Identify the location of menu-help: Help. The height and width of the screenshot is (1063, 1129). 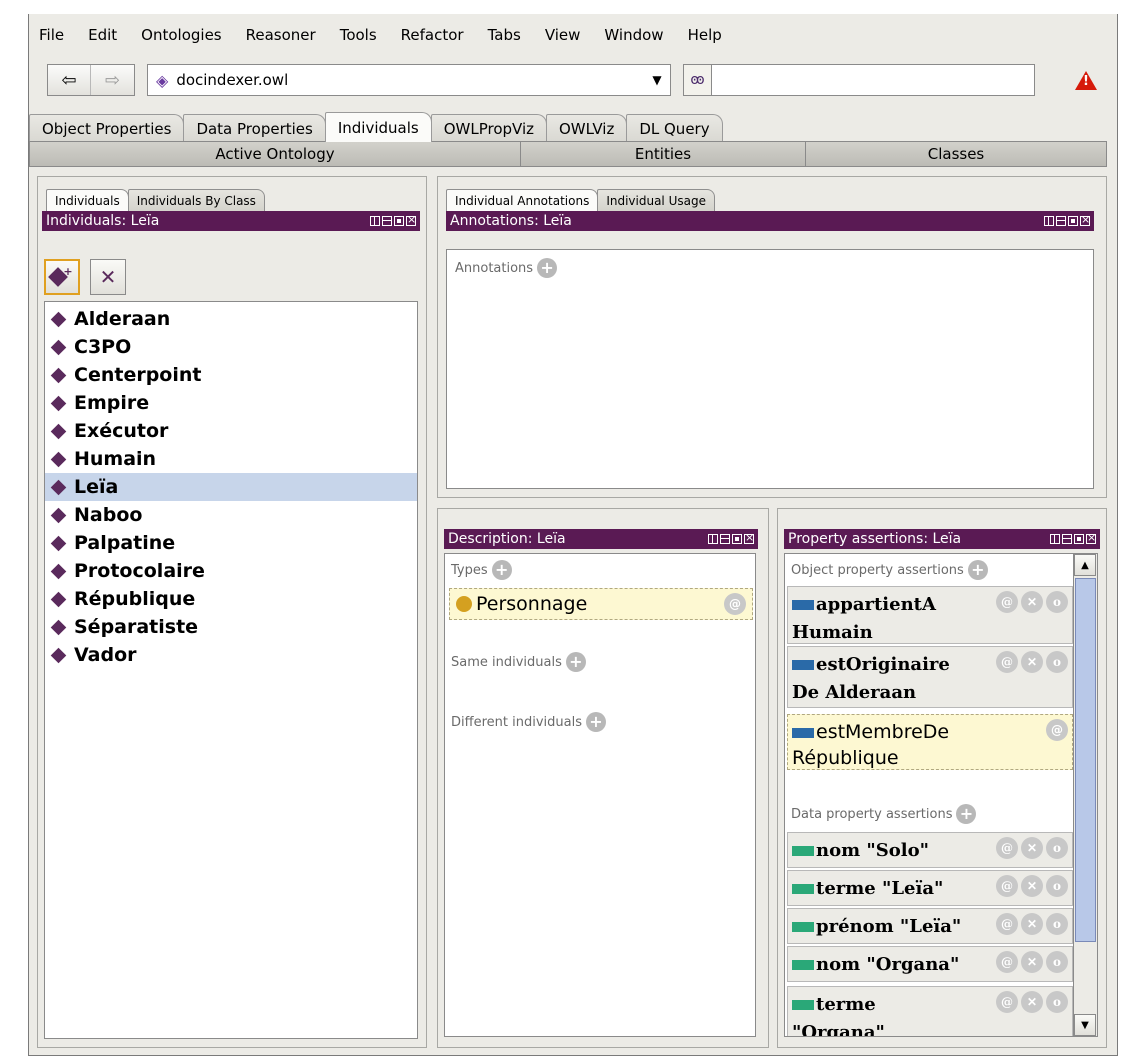
(705, 35).